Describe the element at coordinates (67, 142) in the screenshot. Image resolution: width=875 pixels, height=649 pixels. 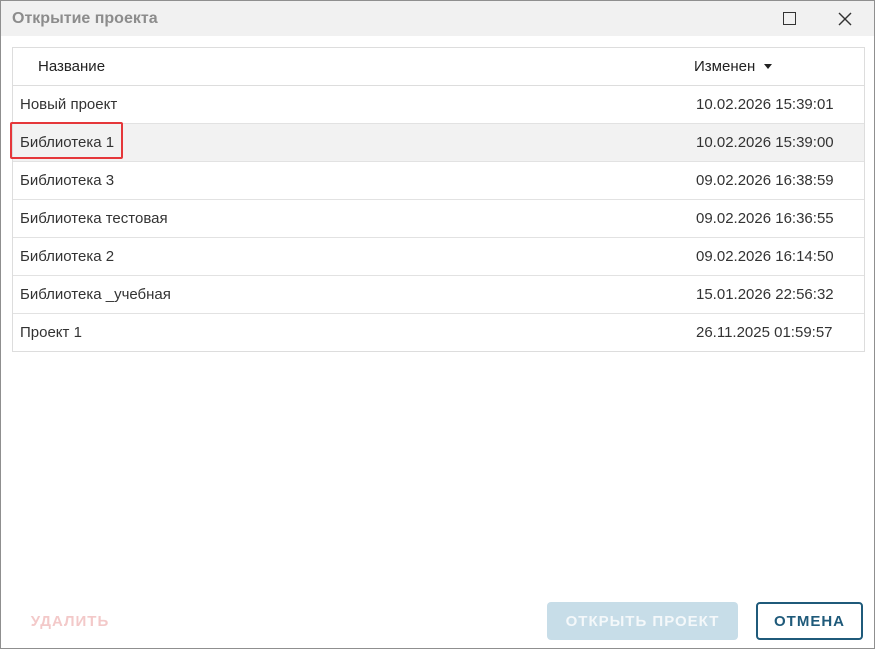
I see `row-name: Библиотека 1` at that location.